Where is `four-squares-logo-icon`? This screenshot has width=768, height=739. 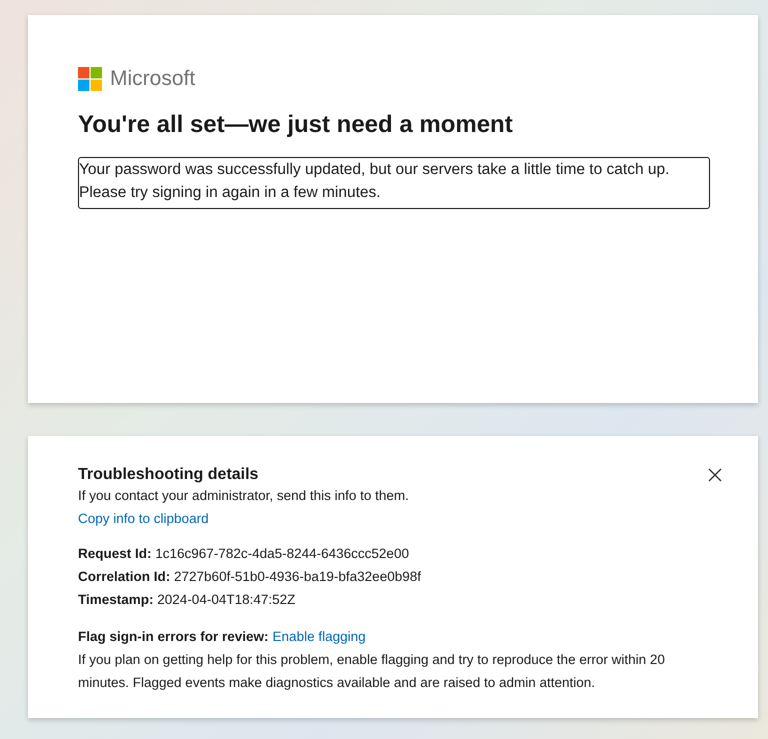
four-squares-logo-icon is located at coordinates (90, 79).